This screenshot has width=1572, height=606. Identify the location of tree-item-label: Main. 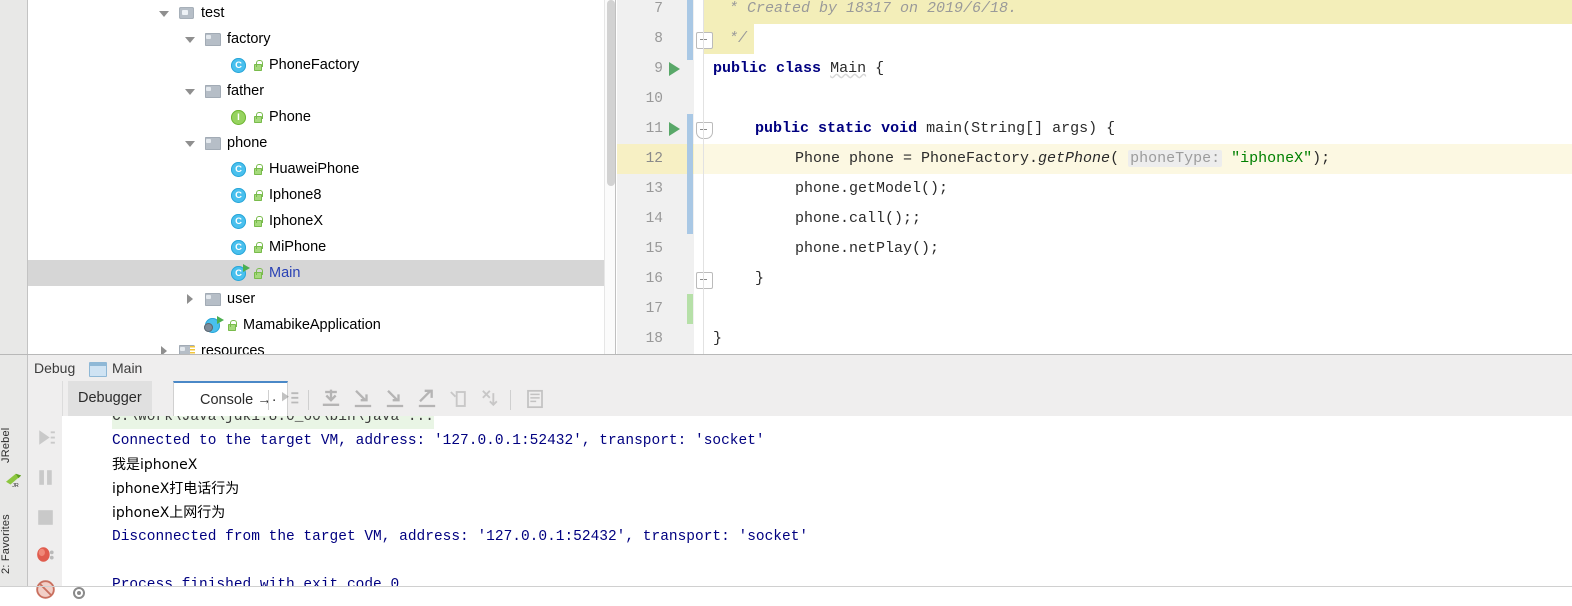
(285, 273).